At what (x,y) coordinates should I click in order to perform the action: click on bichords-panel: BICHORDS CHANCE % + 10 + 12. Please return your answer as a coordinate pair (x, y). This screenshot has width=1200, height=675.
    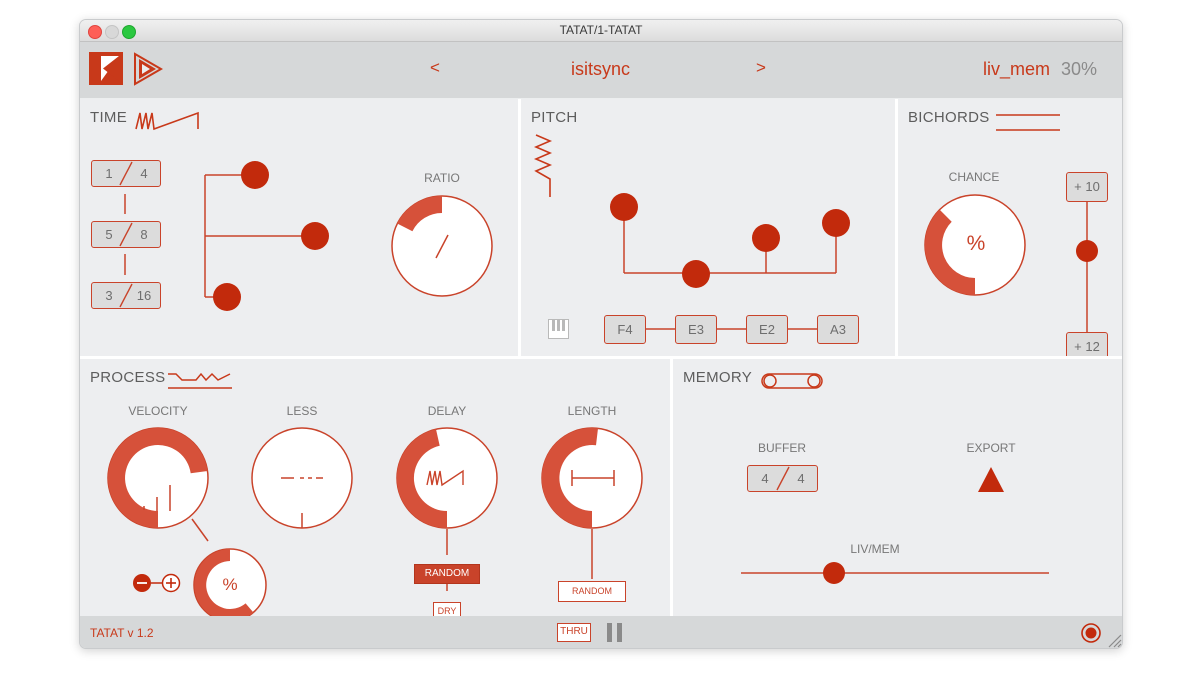
    Looking at the image, I should click on (1010, 230).